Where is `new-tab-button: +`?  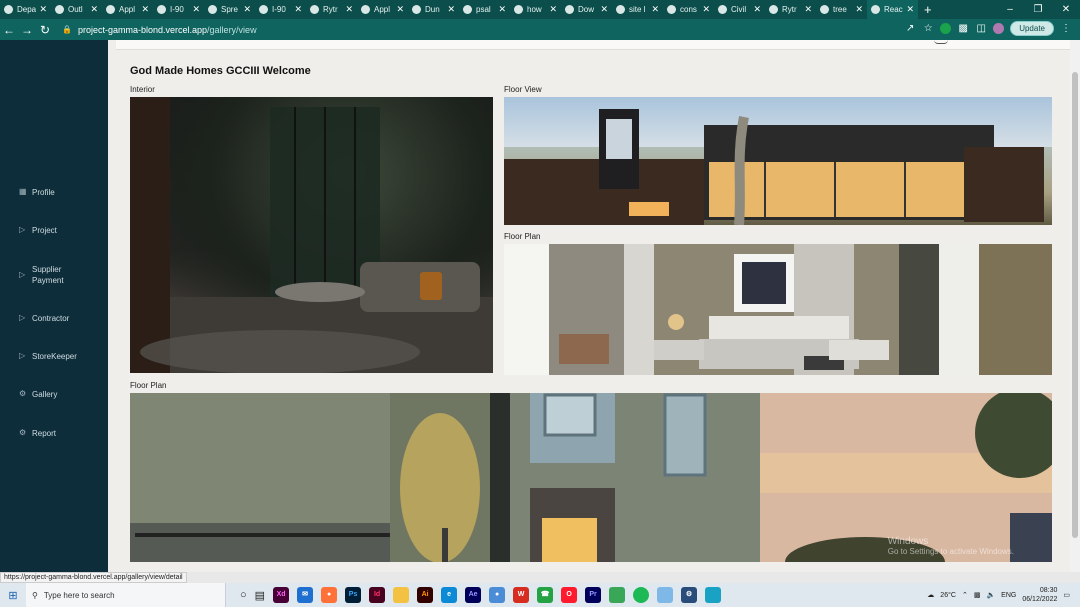 new-tab-button: + is located at coordinates (928, 9).